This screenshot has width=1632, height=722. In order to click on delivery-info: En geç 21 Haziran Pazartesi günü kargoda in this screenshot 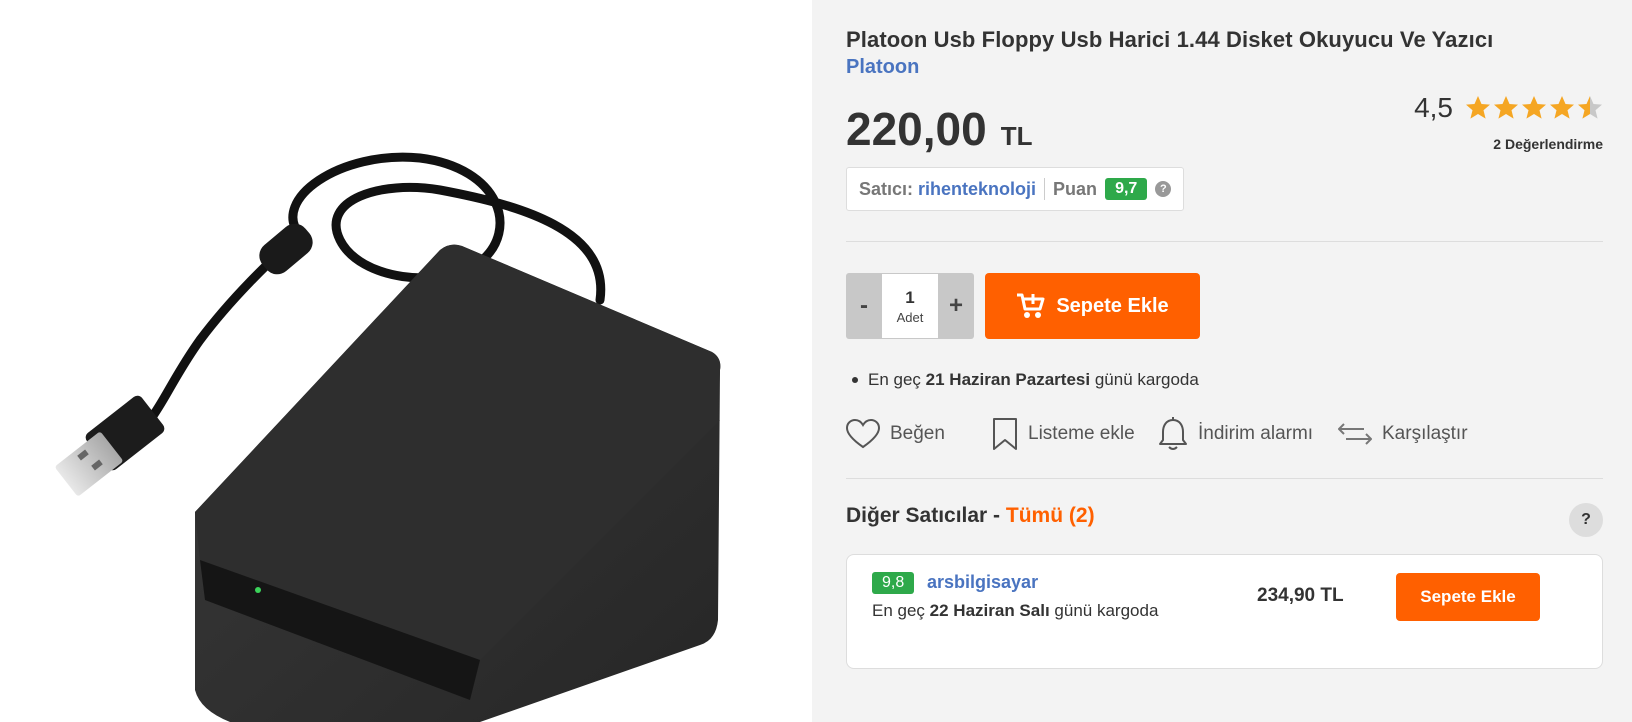, I will do `click(1025, 380)`.